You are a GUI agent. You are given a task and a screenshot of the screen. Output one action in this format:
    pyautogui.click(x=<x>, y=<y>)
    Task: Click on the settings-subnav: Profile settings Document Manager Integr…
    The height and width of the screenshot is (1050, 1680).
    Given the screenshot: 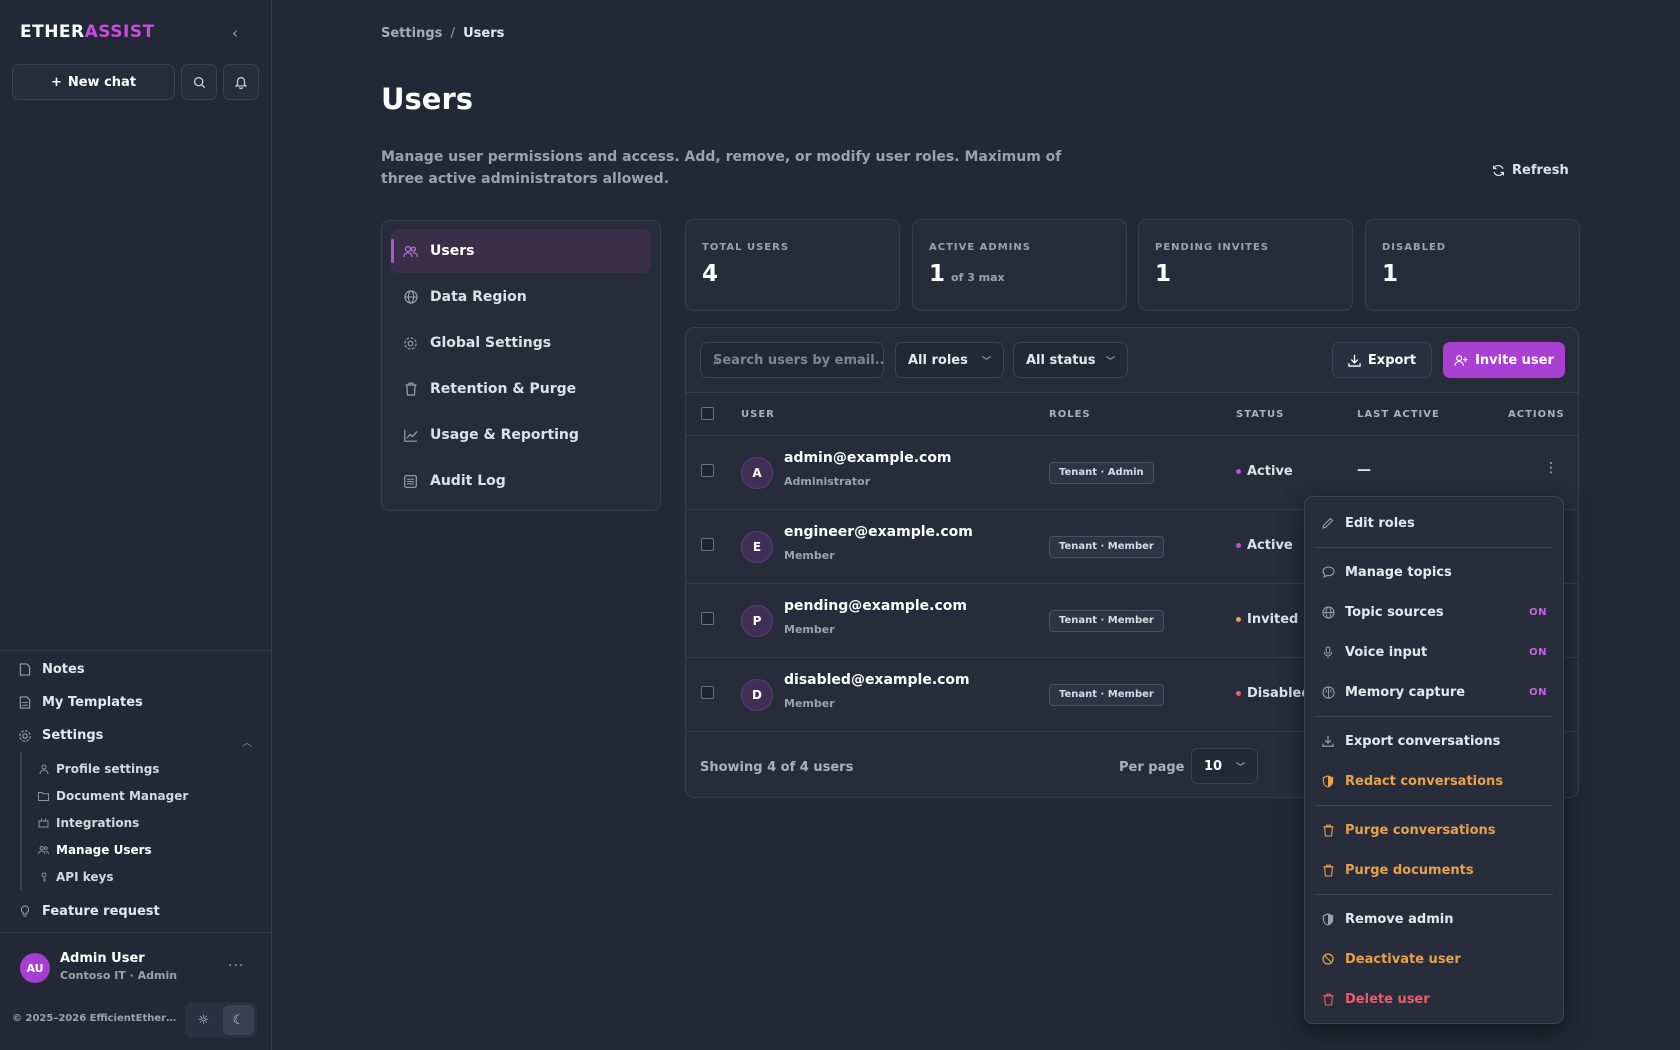 What is the action you would take?
    pyautogui.click(x=140, y=821)
    